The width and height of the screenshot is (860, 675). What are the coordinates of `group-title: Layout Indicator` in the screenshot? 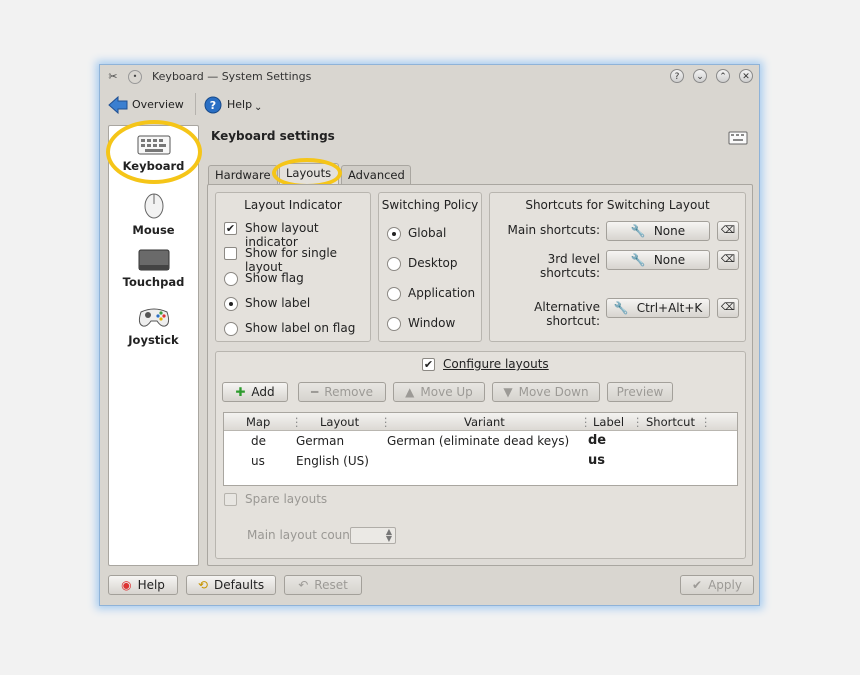 It's located at (293, 205).